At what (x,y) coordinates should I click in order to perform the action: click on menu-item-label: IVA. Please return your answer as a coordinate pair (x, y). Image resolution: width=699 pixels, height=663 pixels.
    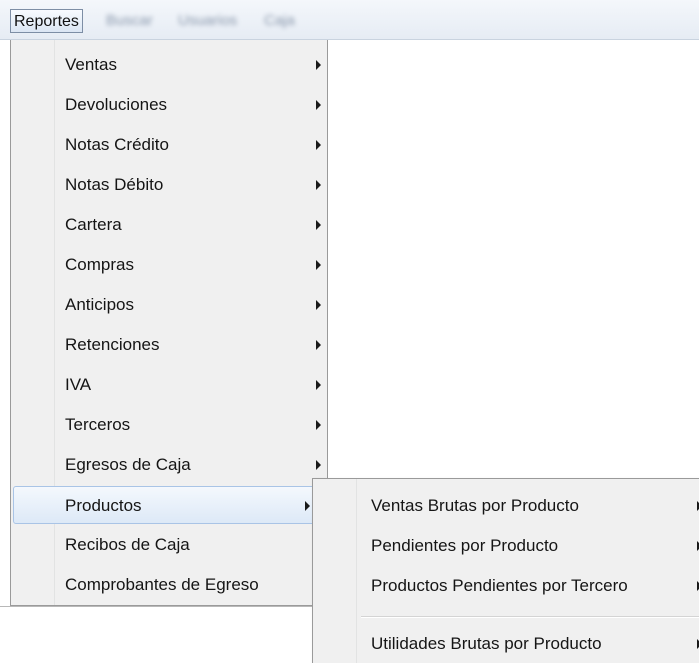
    Looking at the image, I should click on (78, 384).